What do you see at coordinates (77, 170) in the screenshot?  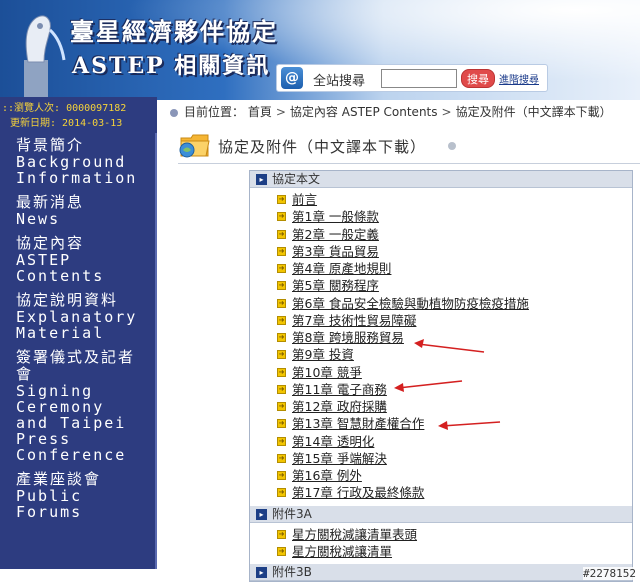 I see `nav-label-en: Background Information` at bounding box center [77, 170].